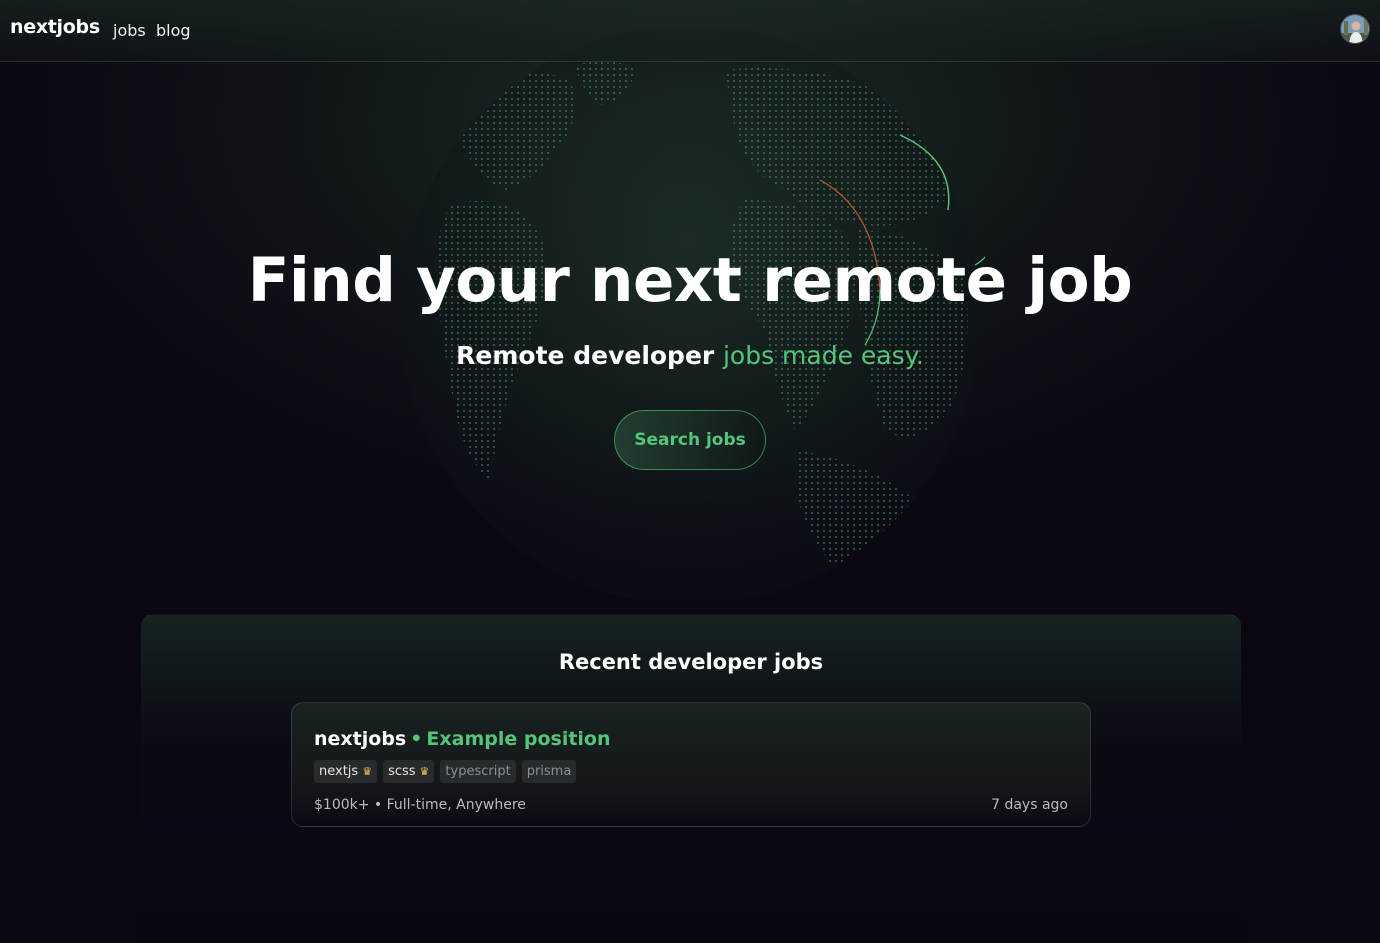 This screenshot has width=1380, height=943. What do you see at coordinates (339, 771) in the screenshot?
I see `tag-label: nextjs` at bounding box center [339, 771].